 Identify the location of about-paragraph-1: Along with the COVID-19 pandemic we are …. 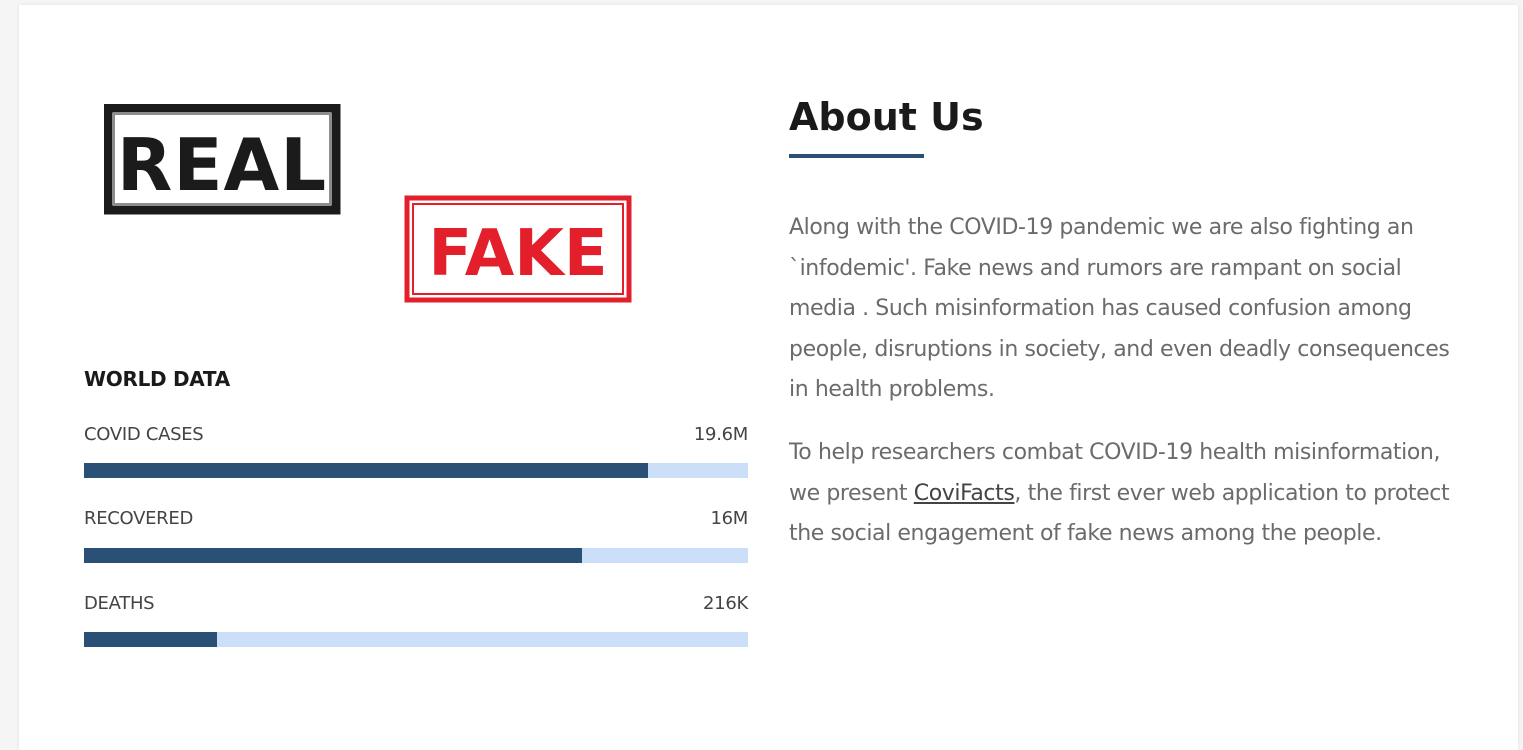
(1119, 308).